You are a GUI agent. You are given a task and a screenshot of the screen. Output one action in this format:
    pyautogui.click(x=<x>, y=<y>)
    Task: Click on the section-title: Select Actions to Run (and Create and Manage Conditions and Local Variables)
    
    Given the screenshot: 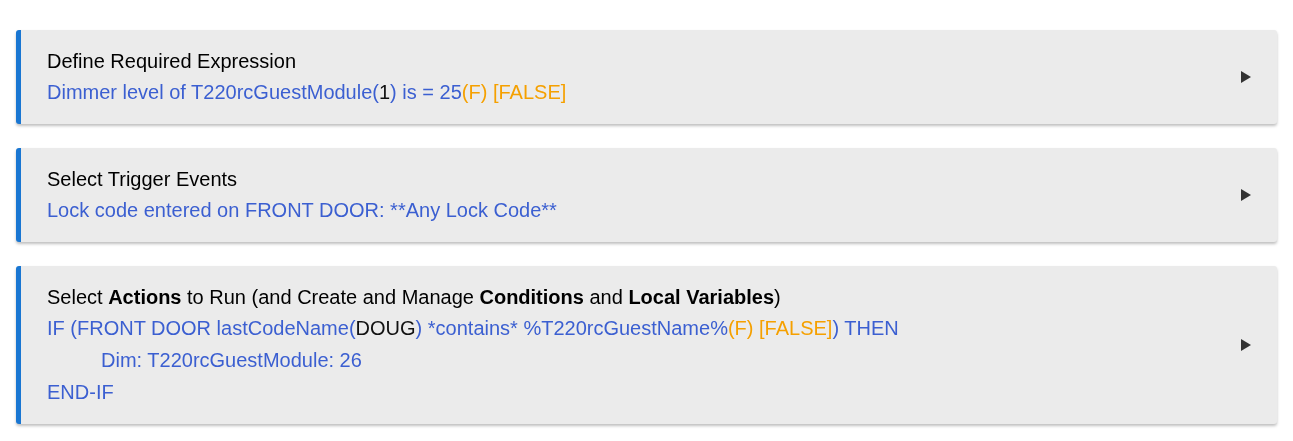 What is the action you would take?
    pyautogui.click(x=414, y=297)
    